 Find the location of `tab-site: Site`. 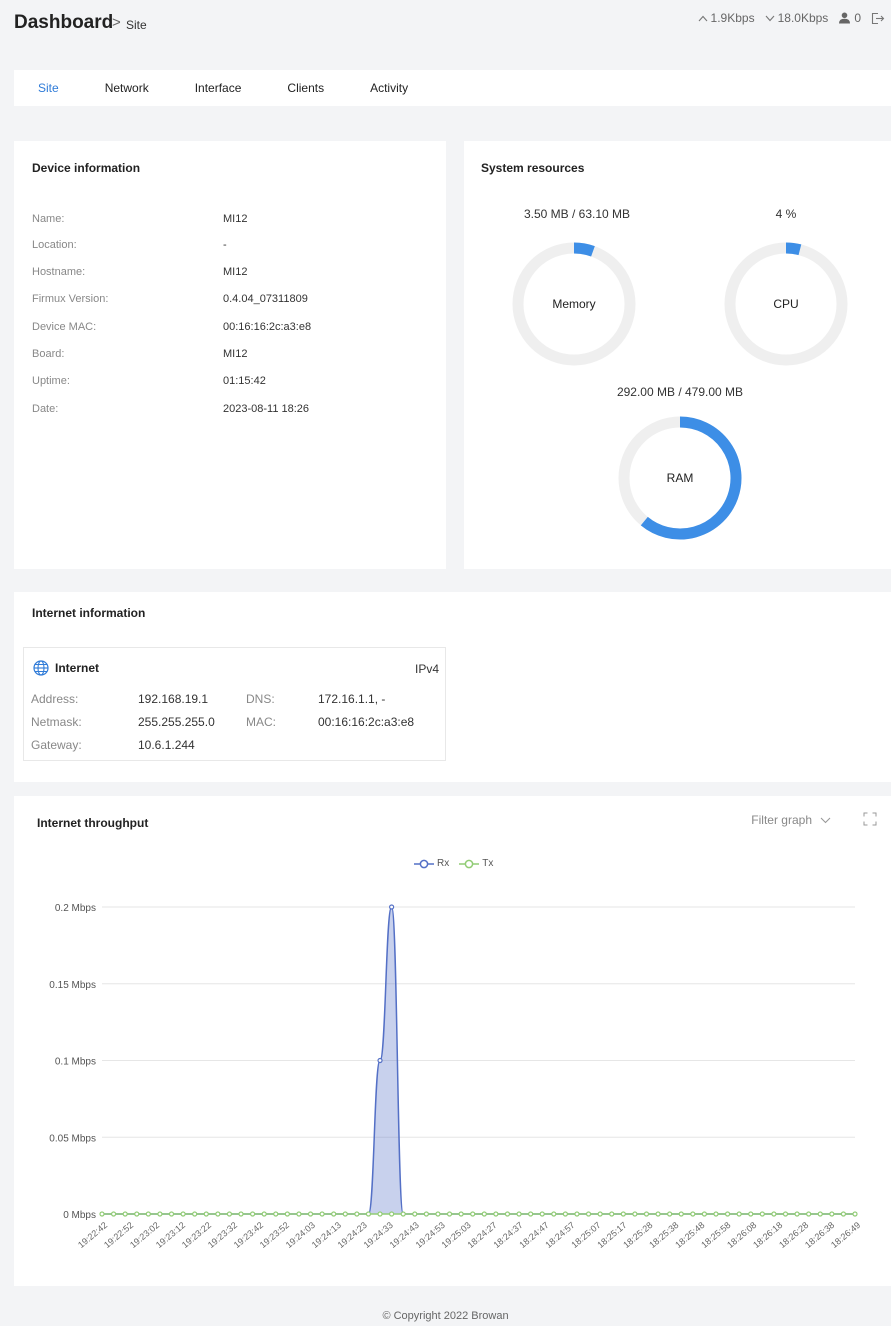

tab-site: Site is located at coordinates (48, 88).